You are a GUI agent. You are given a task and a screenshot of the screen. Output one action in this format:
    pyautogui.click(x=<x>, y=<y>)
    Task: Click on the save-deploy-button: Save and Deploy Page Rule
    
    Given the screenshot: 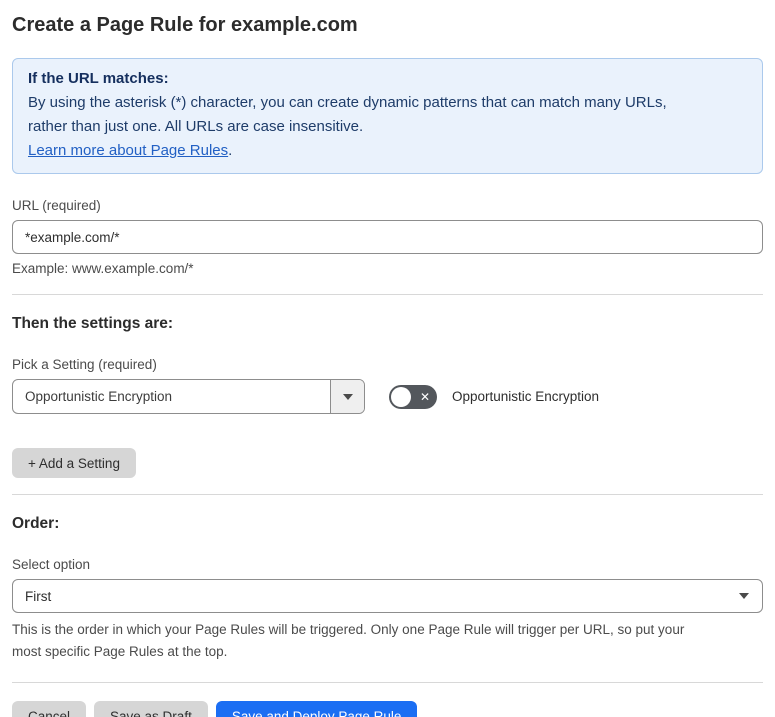 What is the action you would take?
    pyautogui.click(x=316, y=709)
    